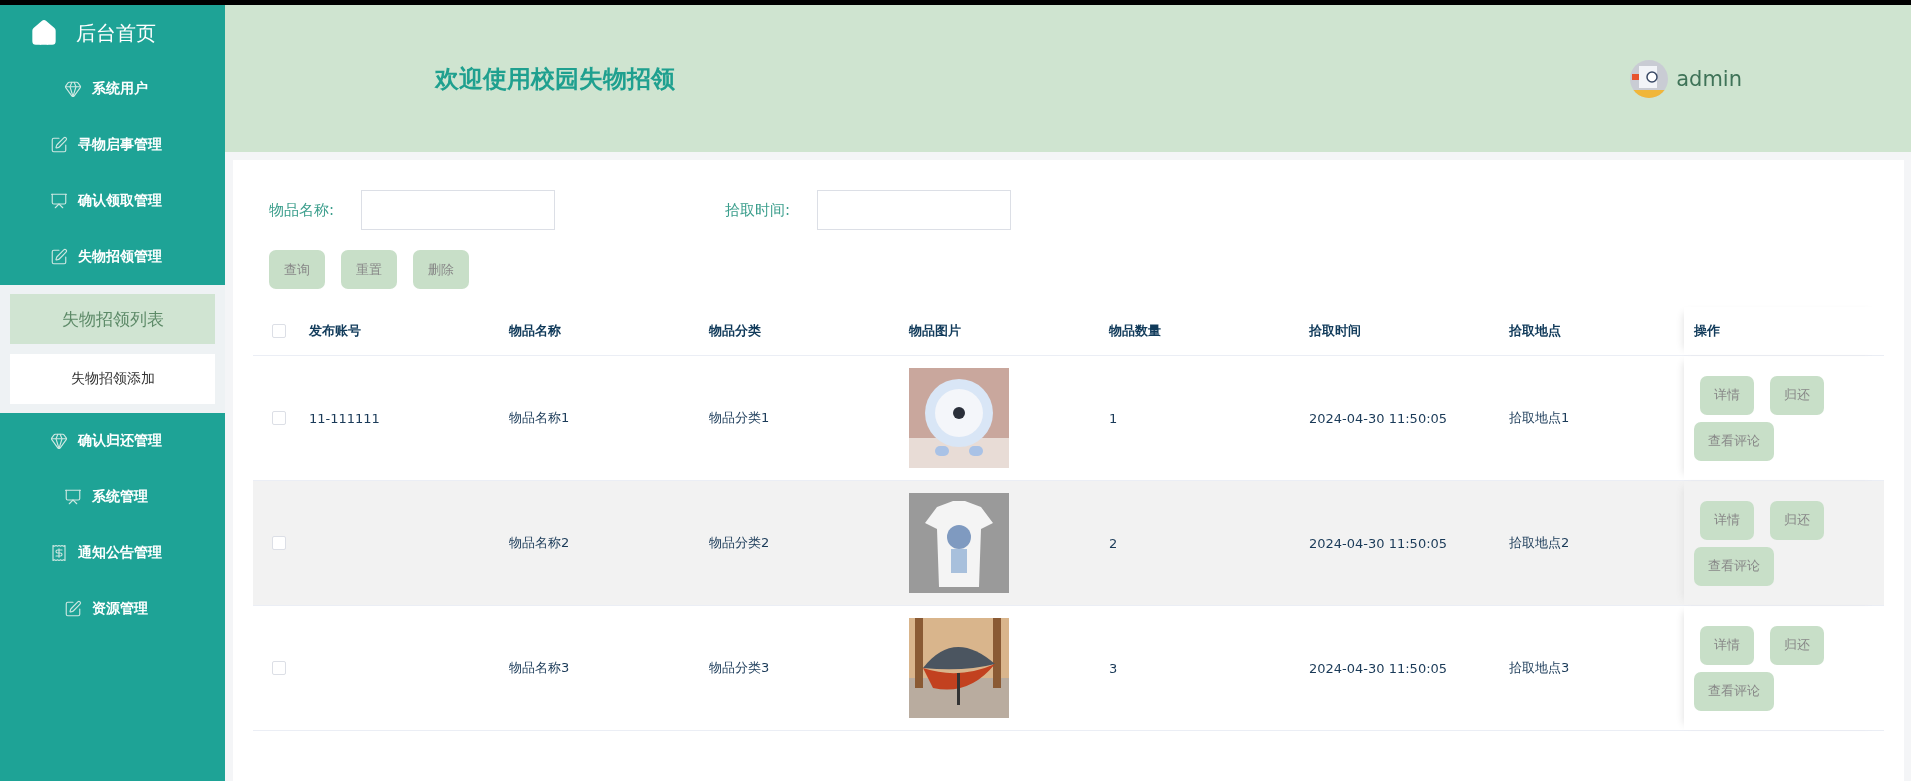 The image size is (1911, 781). I want to click on menu-item: 确认归还管理, so click(112, 441).